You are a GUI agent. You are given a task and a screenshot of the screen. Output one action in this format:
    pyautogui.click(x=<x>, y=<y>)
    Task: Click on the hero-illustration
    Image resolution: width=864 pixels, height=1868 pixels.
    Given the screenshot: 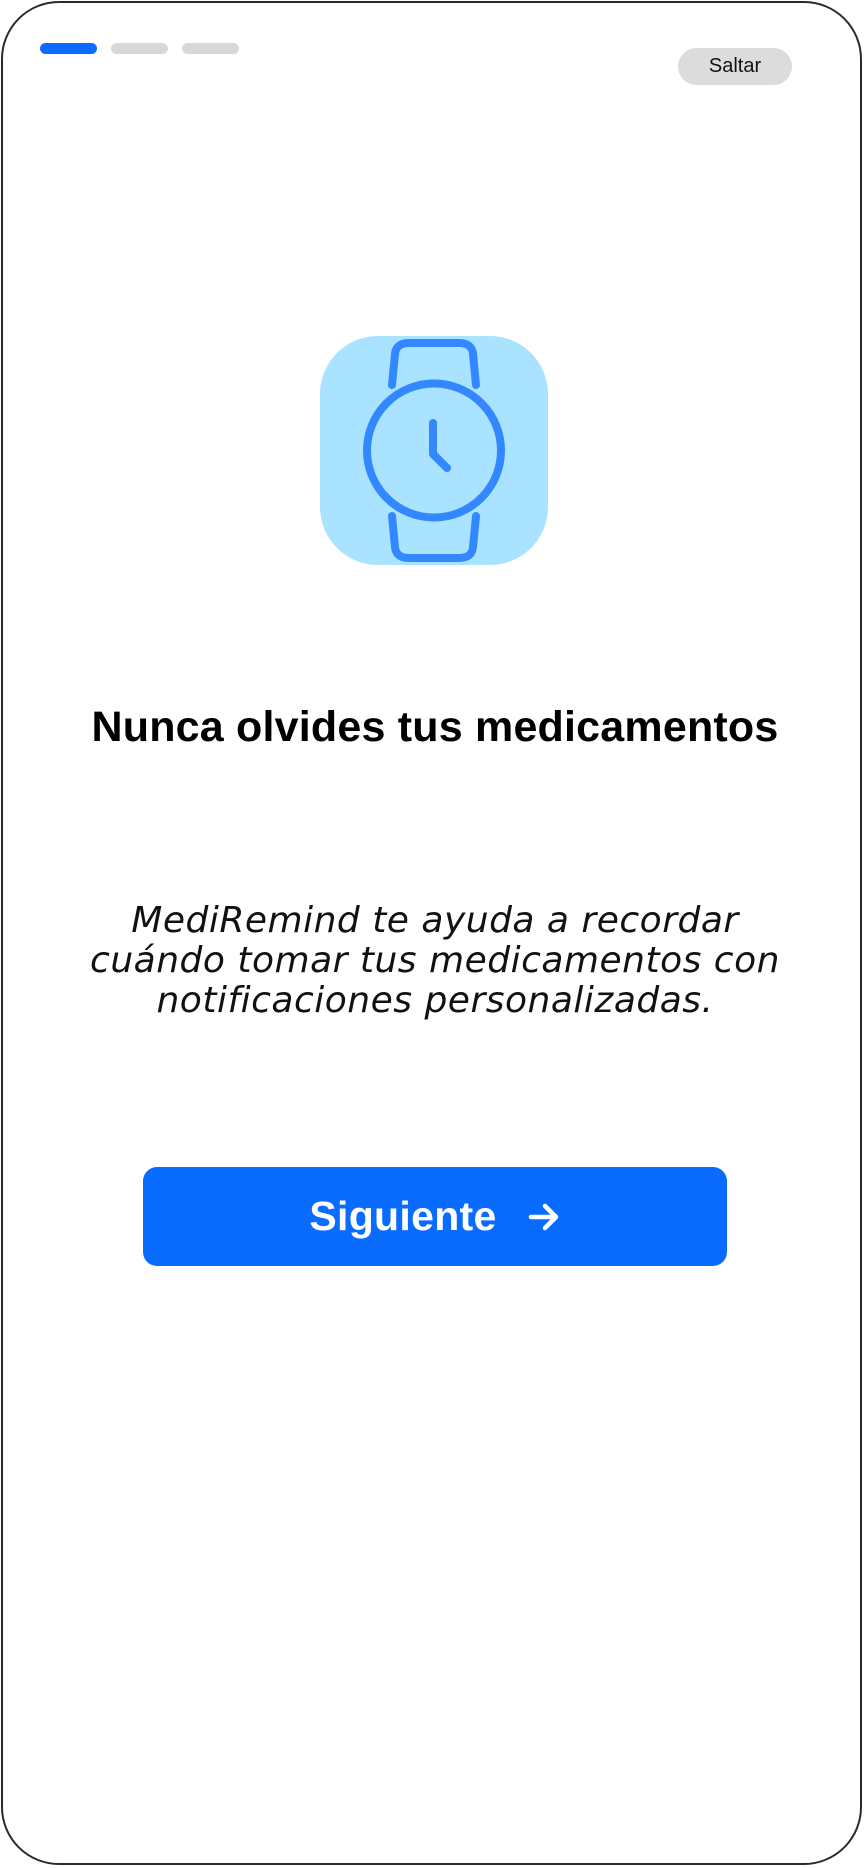 What is the action you would take?
    pyautogui.click(x=434, y=450)
    